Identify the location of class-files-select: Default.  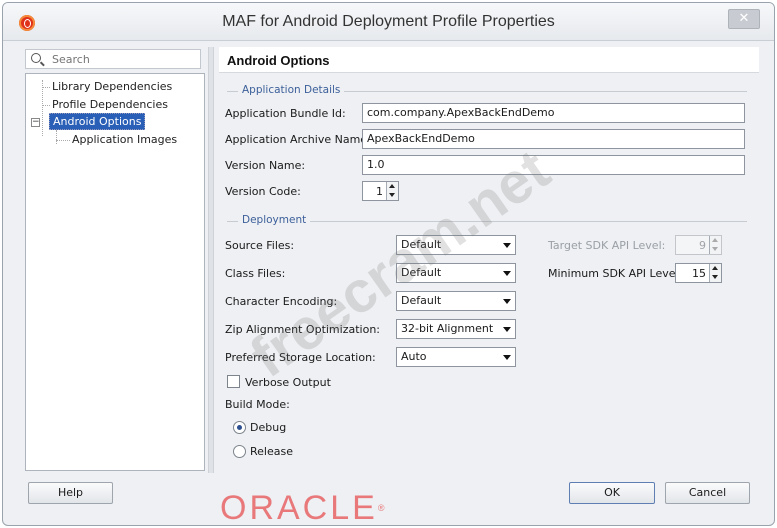
(456, 273).